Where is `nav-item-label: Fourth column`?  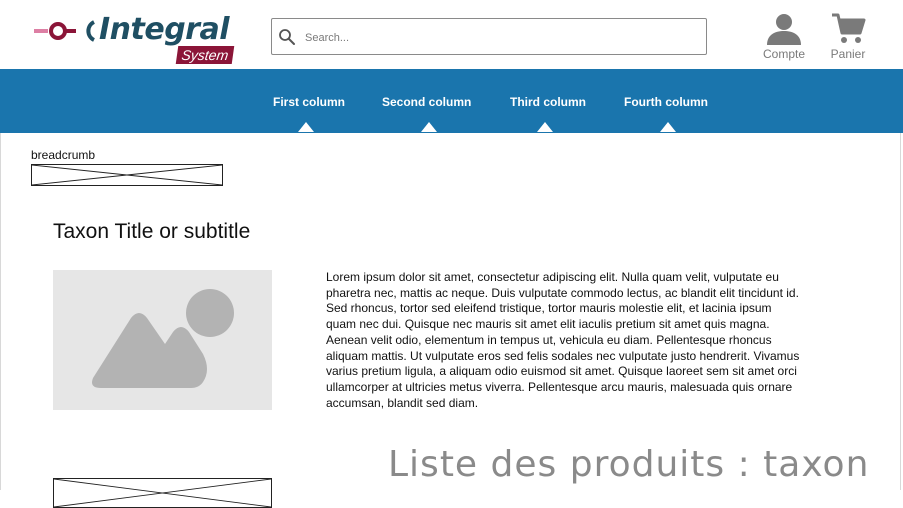
nav-item-label: Fourth column is located at coordinates (666, 102).